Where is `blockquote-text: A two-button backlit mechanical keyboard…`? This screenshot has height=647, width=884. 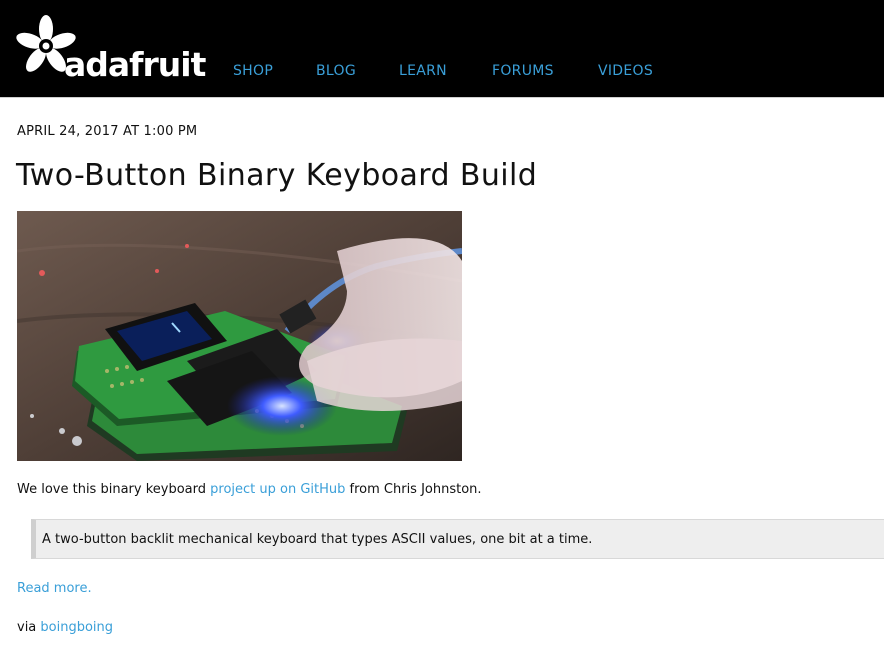
blockquote-text: A two-button backlit mechanical keyboard… is located at coordinates (317, 539).